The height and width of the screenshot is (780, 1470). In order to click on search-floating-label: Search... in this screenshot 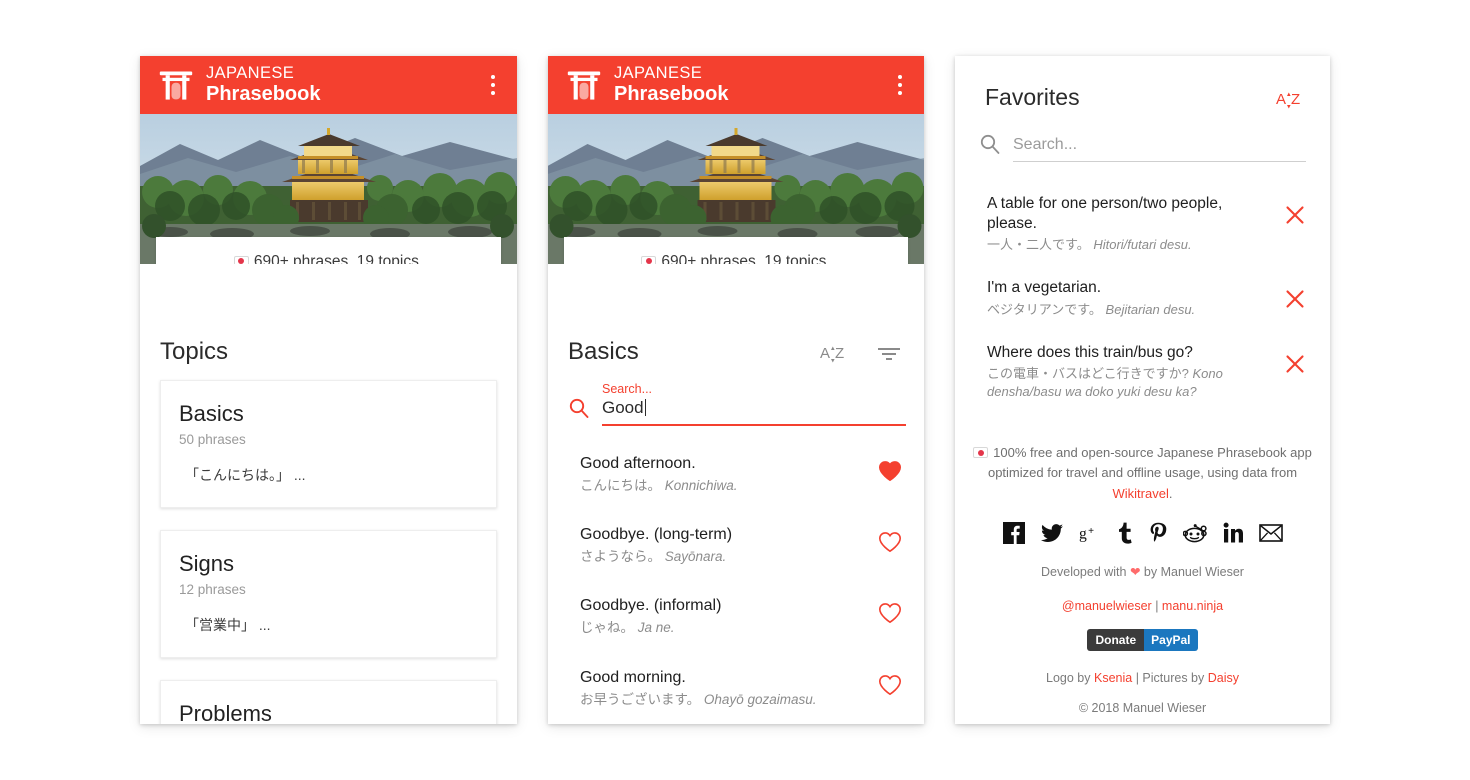, I will do `click(627, 389)`.